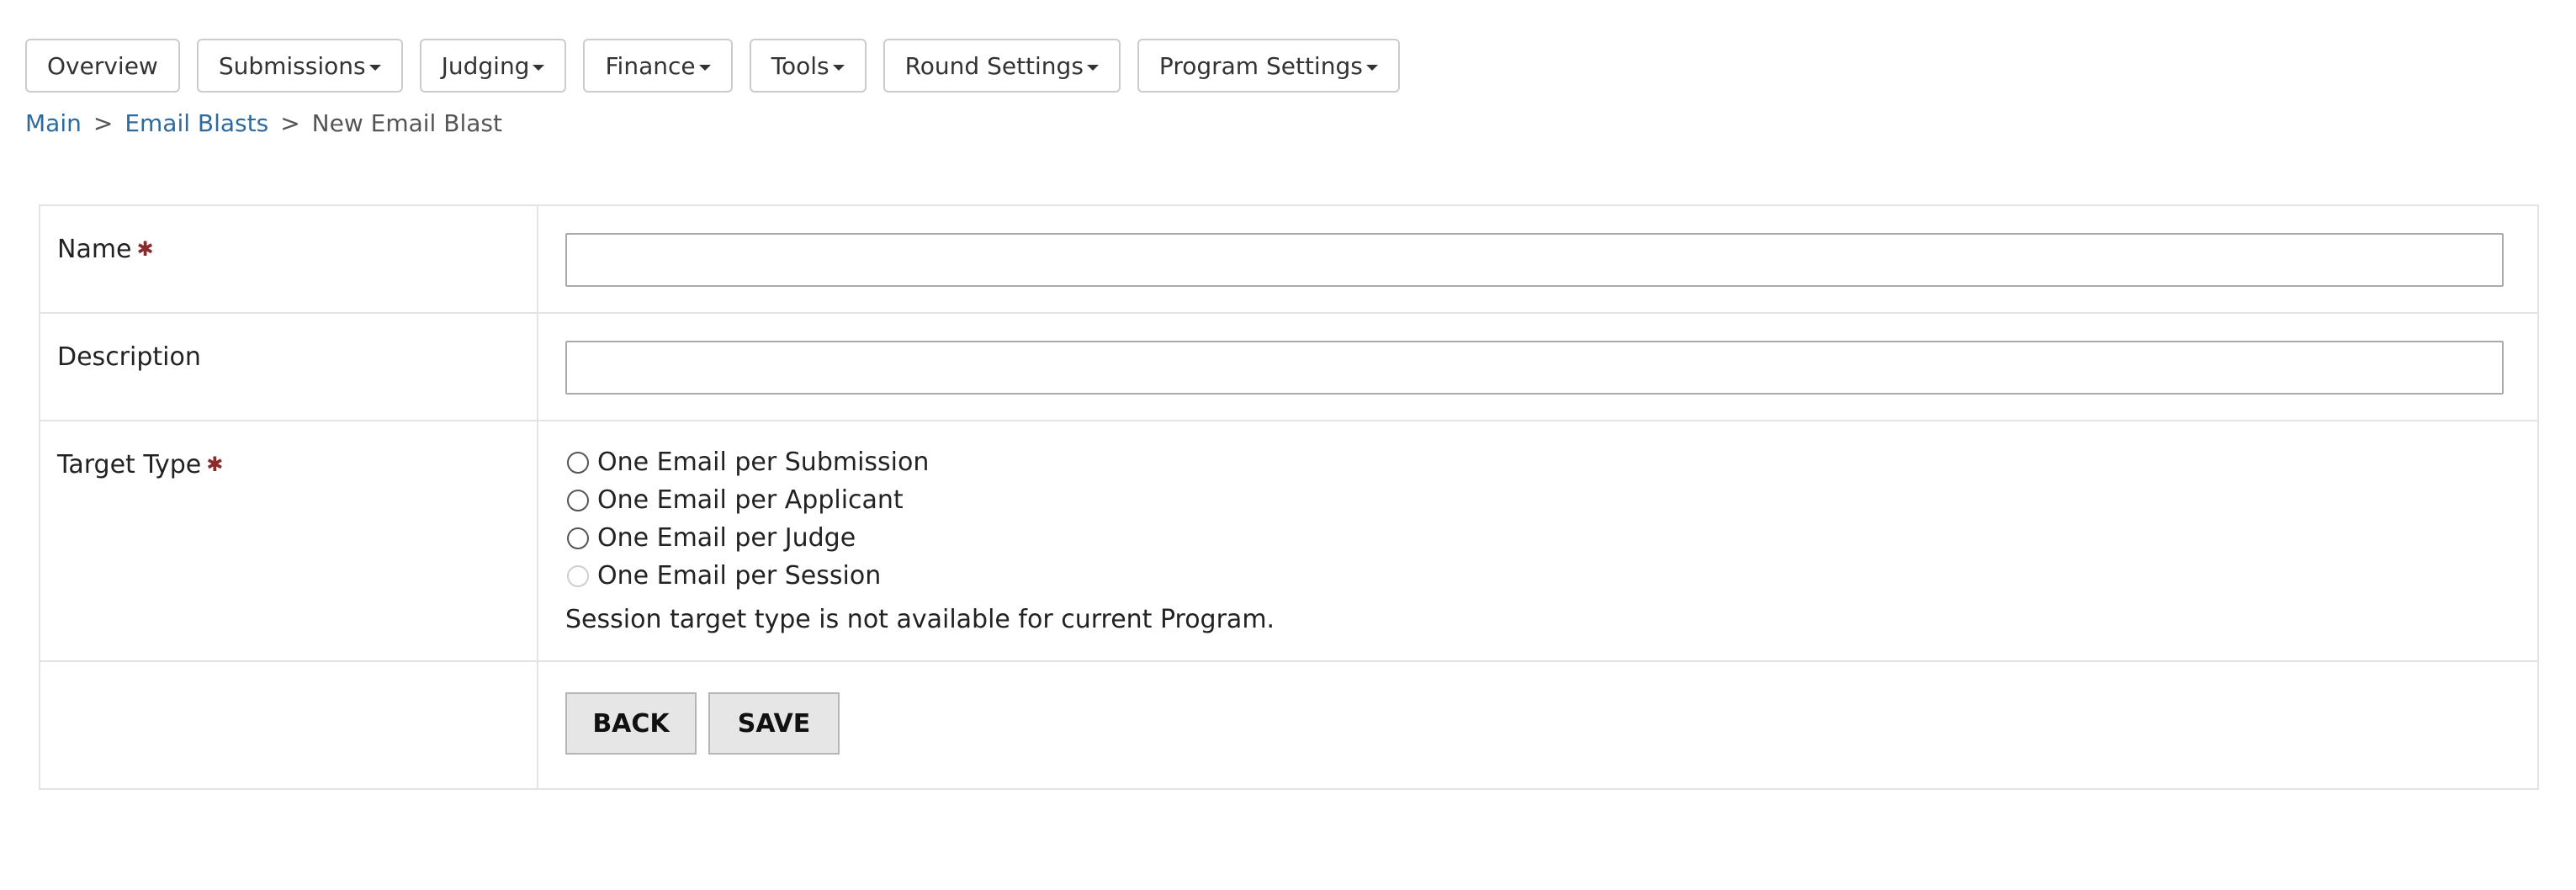 This screenshot has width=2576, height=890. Describe the element at coordinates (631, 723) in the screenshot. I see `back-button: BACK` at that location.